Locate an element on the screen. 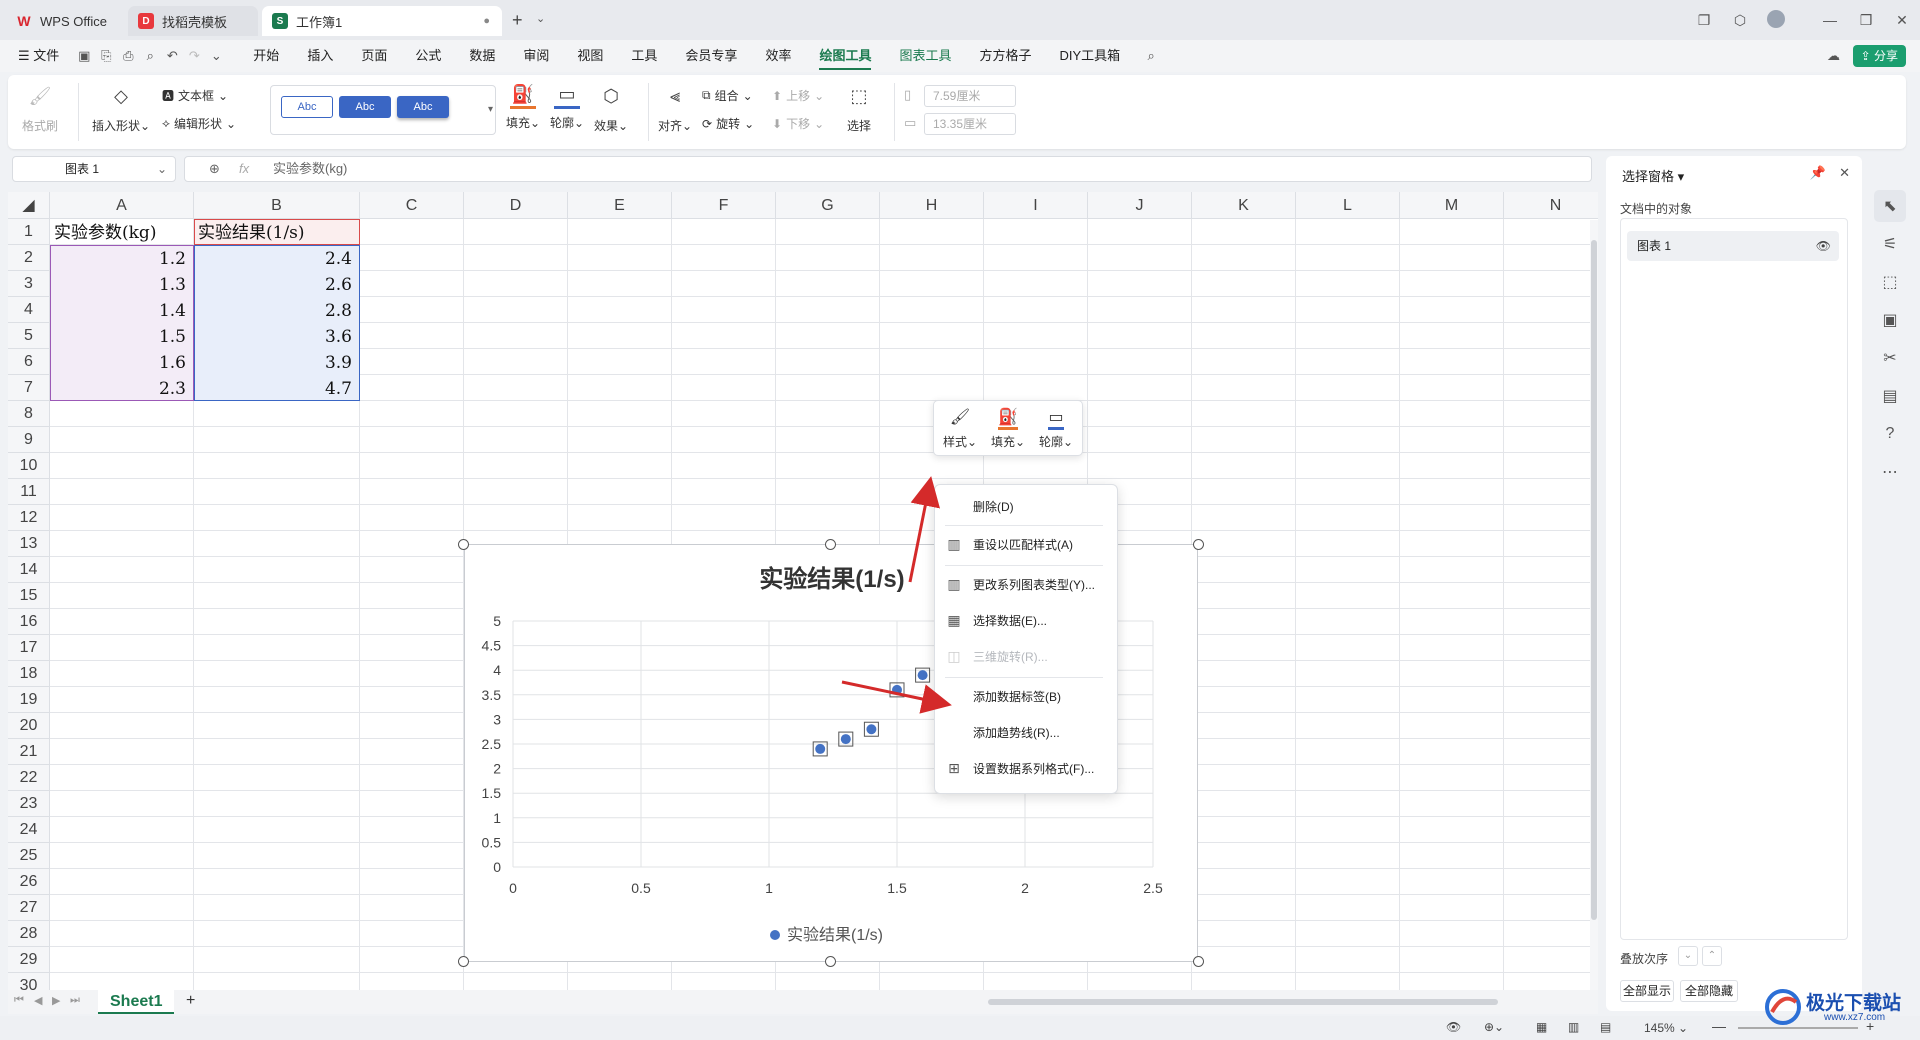 Image resolution: width=1920 pixels, height=1040 pixels. style-sample-shadow: Abc is located at coordinates (423, 107).